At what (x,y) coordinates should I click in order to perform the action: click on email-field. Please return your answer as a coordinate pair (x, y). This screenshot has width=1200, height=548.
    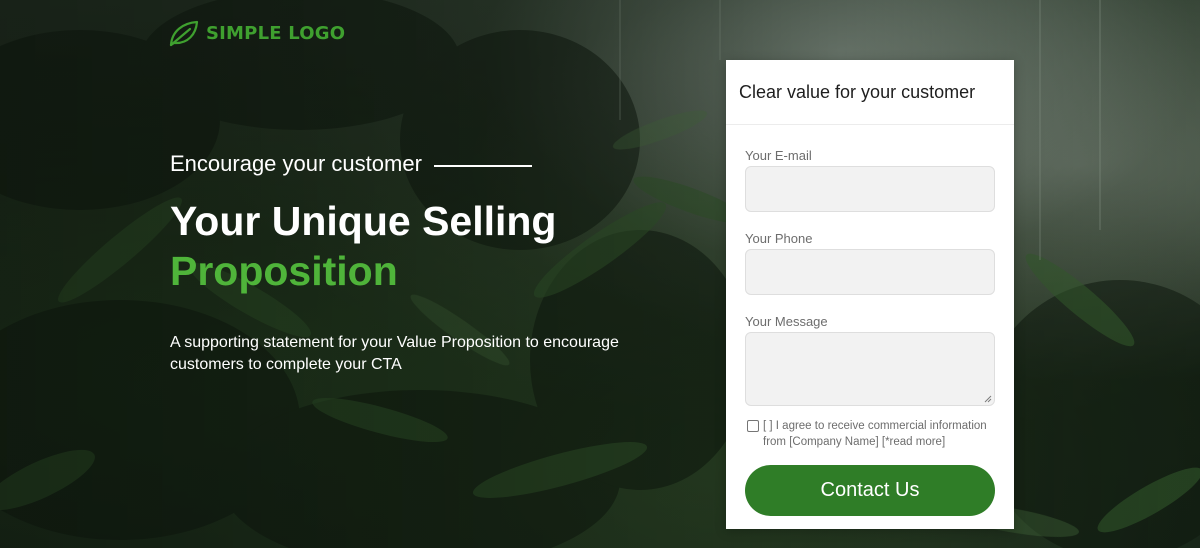
    Looking at the image, I should click on (870, 189).